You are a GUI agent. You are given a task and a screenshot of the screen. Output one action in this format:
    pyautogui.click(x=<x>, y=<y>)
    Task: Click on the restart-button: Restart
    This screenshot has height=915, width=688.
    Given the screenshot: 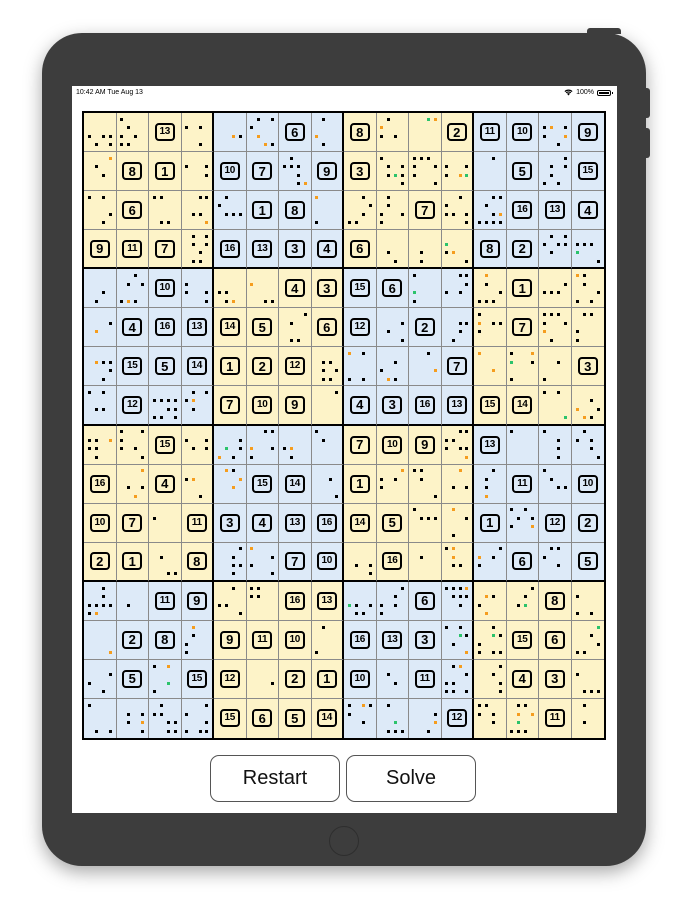 What is the action you would take?
    pyautogui.click(x=275, y=778)
    